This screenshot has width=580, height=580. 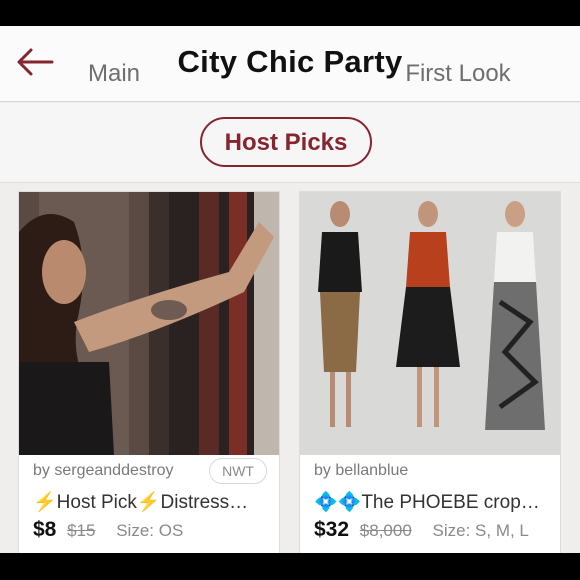 I want to click on listing-price: $8, so click(x=45, y=529).